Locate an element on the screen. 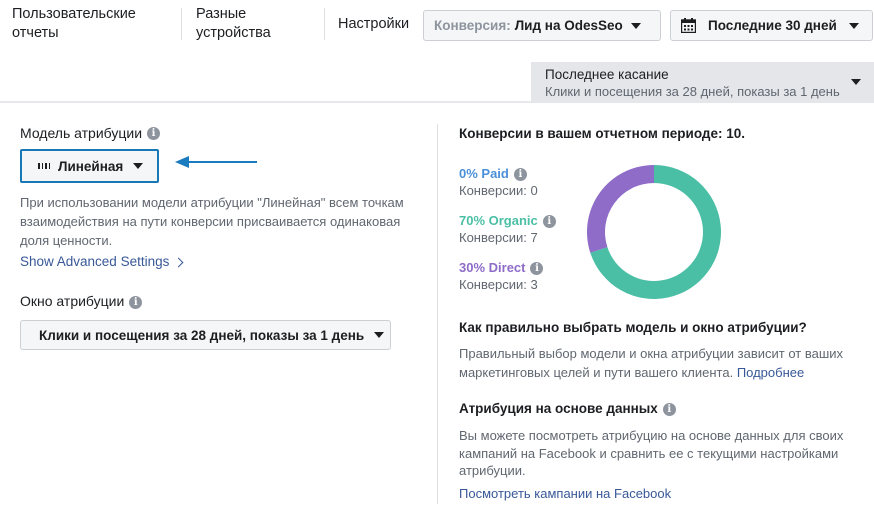 This screenshot has height=513, width=874. legend-item-organic: 70% Organic i Конверсии: 7 is located at coordinates (507, 229).